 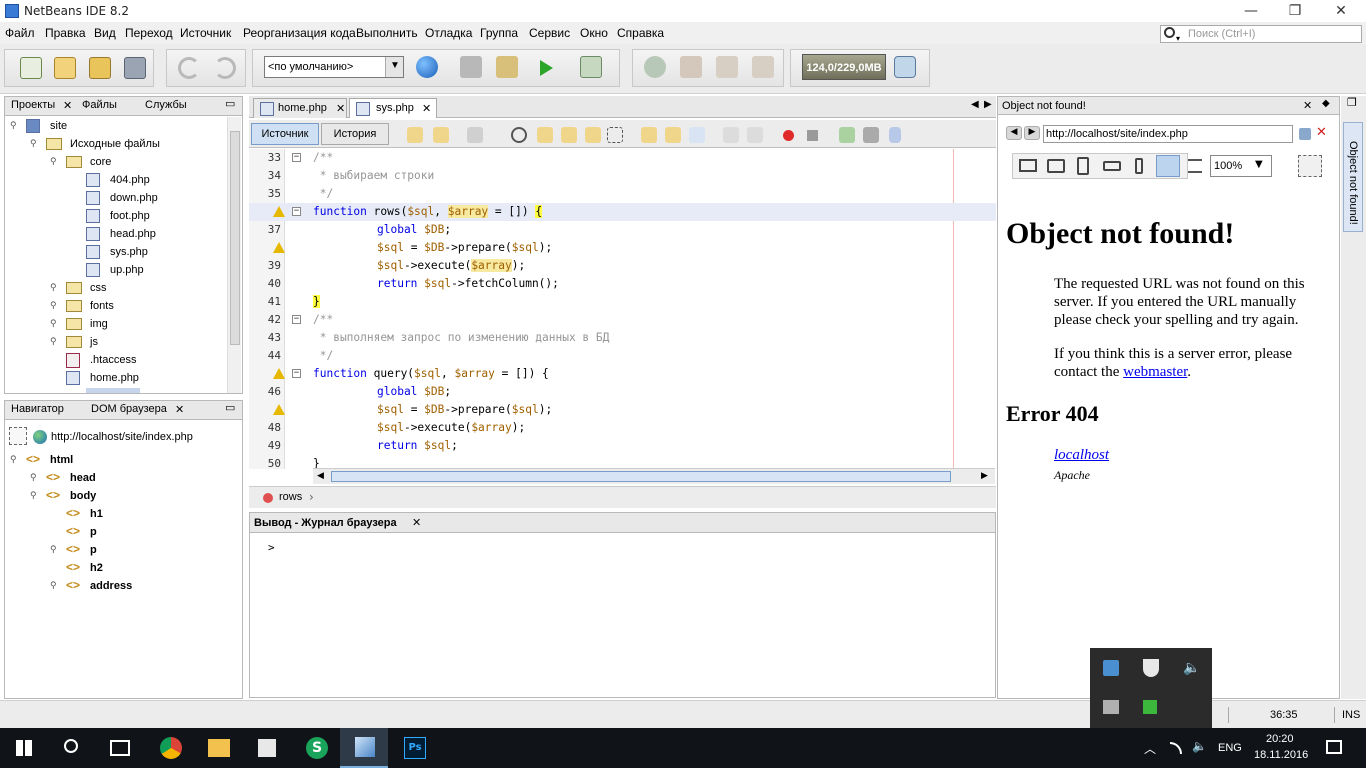 I want to click on browser-forward-icon: ▶, so click(x=1032, y=133).